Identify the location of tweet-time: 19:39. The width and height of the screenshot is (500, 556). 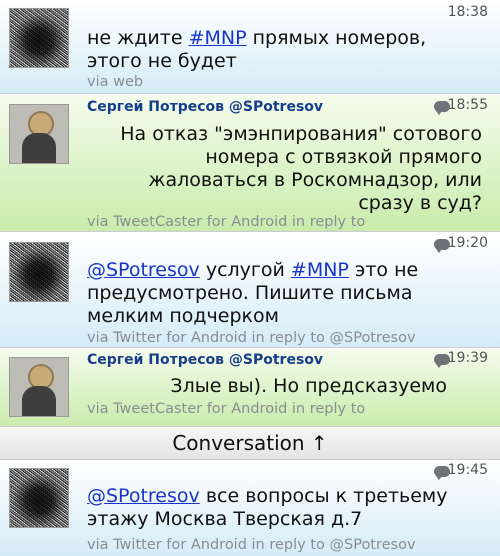
(467, 358).